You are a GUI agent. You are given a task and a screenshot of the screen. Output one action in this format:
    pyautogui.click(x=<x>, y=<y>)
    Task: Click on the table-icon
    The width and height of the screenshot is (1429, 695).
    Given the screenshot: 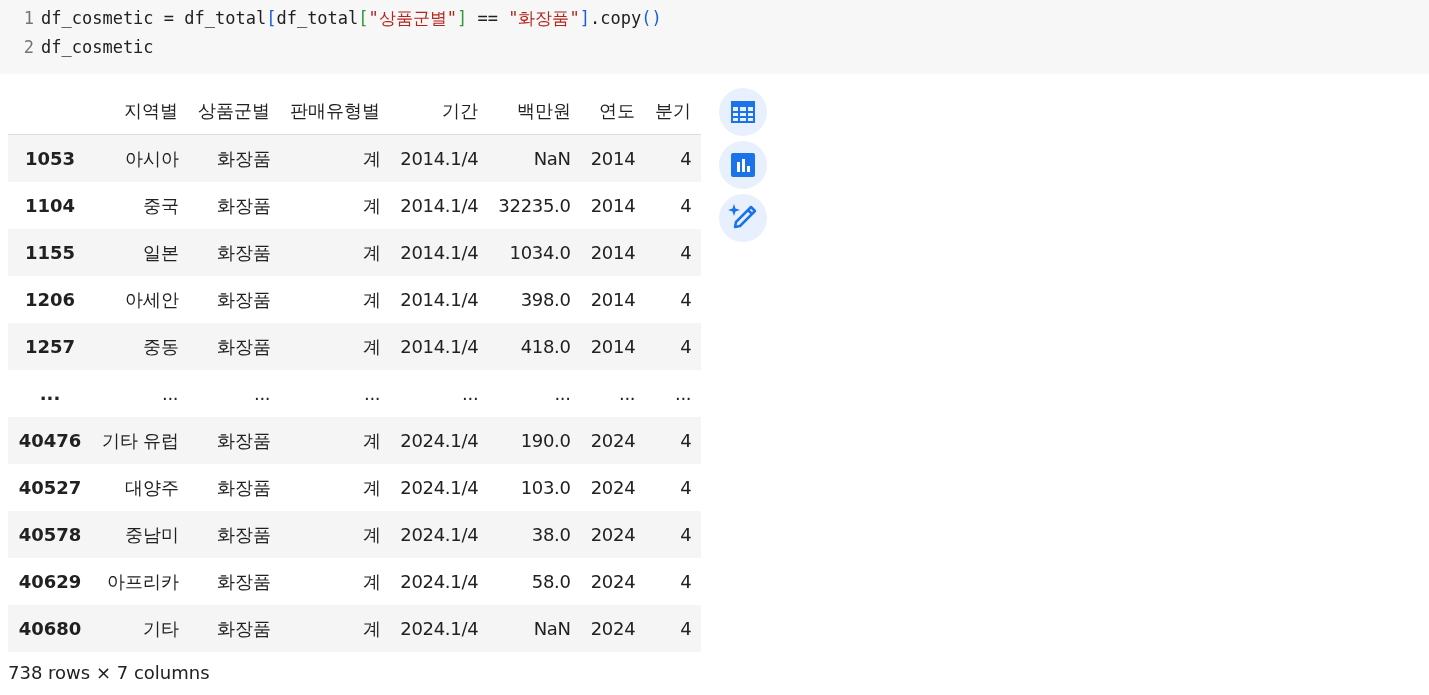 What is the action you would take?
    pyautogui.click(x=743, y=112)
    